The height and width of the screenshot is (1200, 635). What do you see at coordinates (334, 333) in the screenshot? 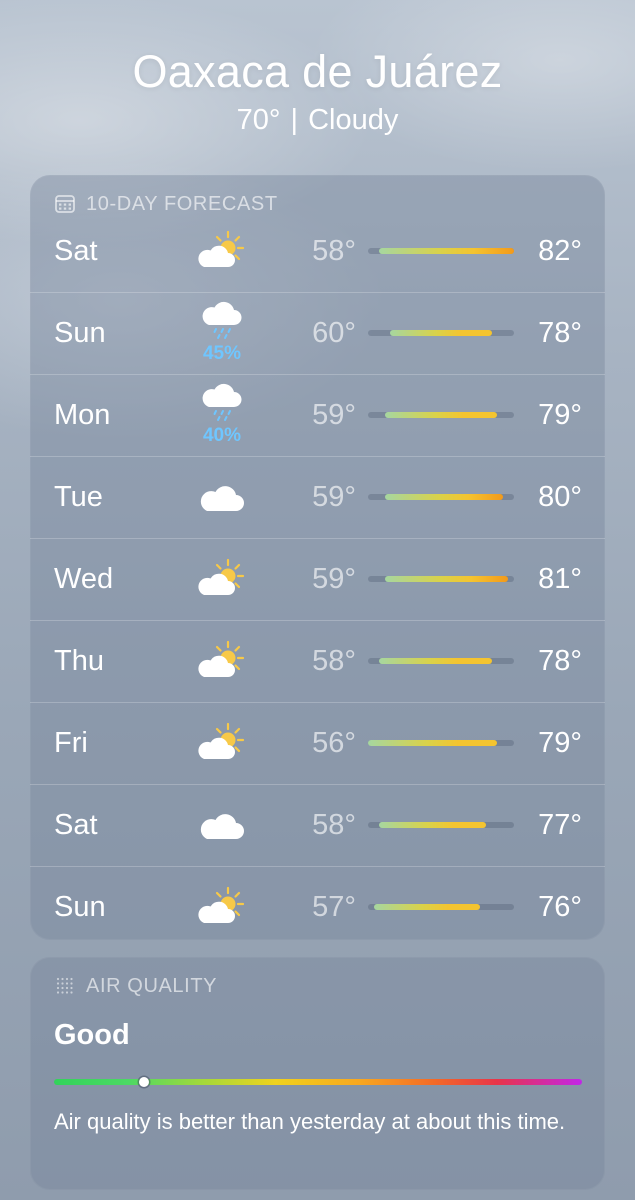
I see `low-temperature: 60°` at bounding box center [334, 333].